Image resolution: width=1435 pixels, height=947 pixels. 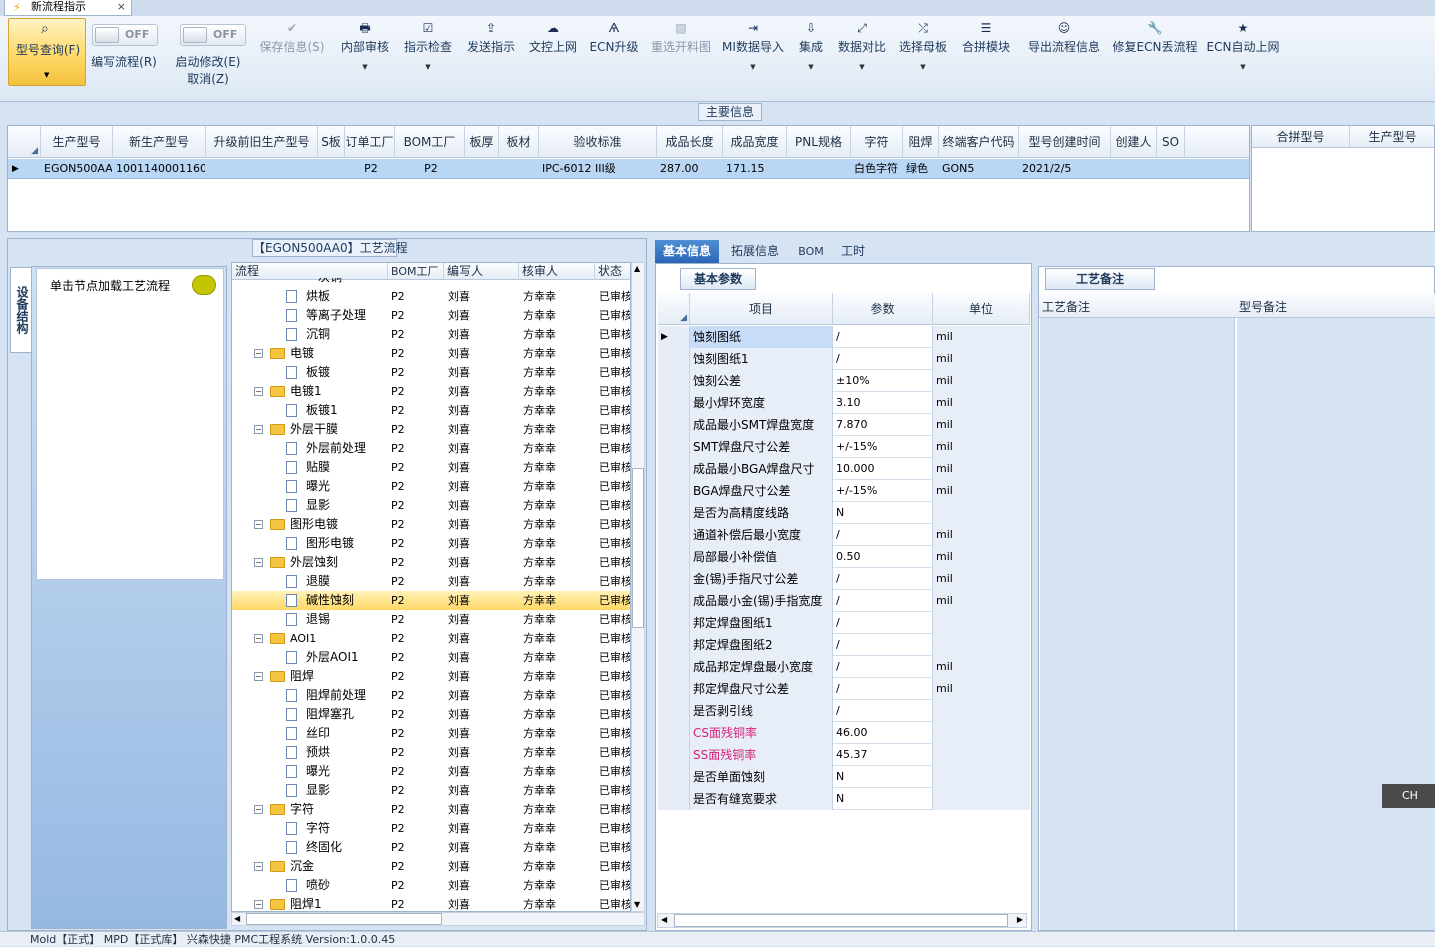 What do you see at coordinates (1155, 53) in the screenshot?
I see `toolbar-button-13: 🔧 修复ECN丢流程` at bounding box center [1155, 53].